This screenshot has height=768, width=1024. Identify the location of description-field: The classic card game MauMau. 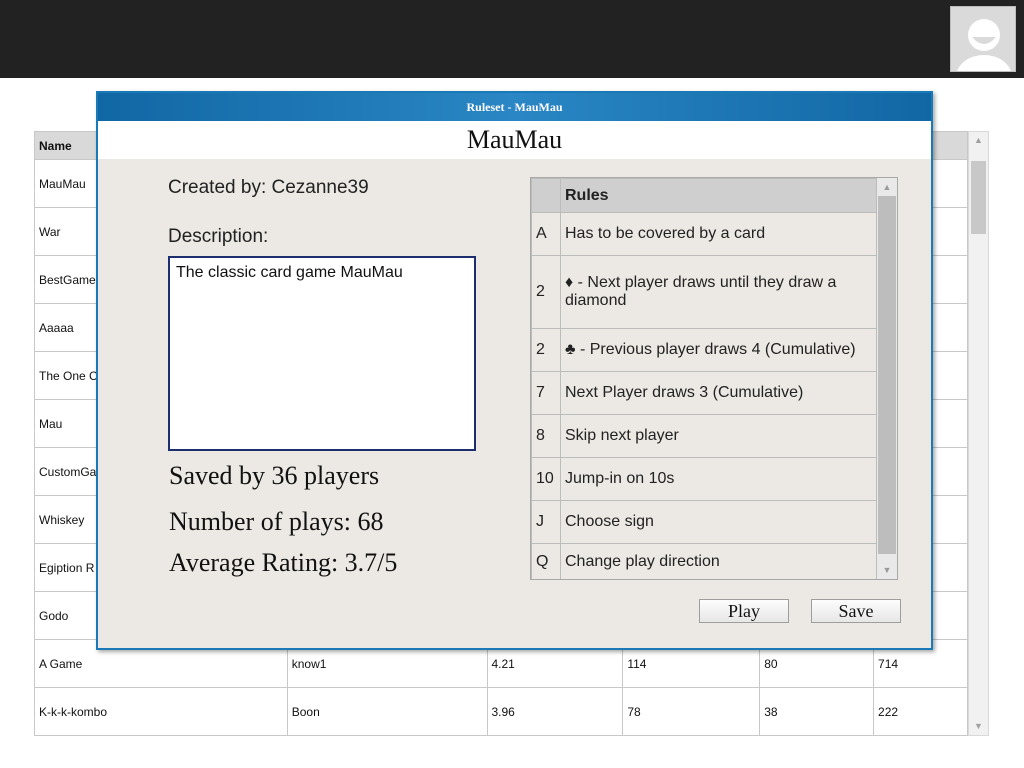
(322, 353).